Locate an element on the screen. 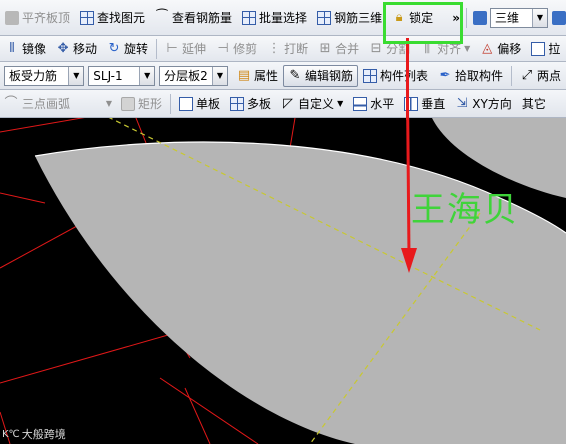 This screenshot has height=444, width=566. trim-button: ⊣ 修剪 is located at coordinates (236, 49).